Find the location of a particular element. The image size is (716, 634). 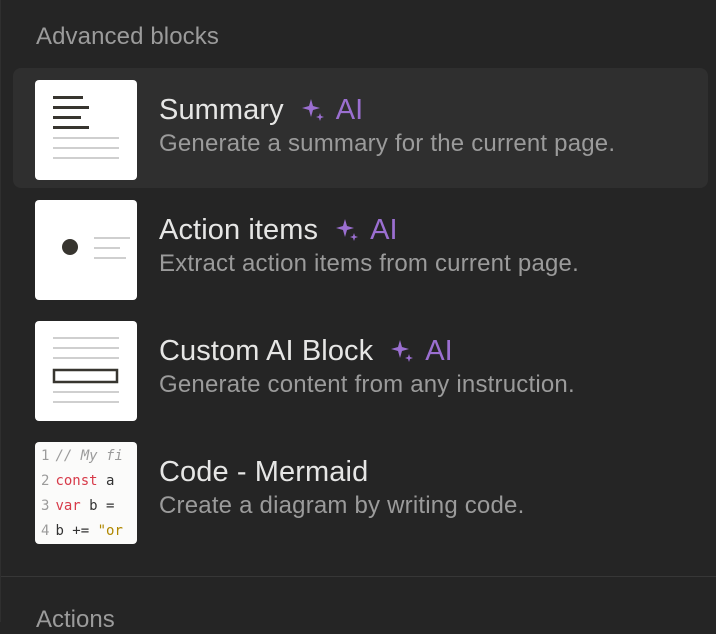

code-line: 3 var b = is located at coordinates (78, 506).